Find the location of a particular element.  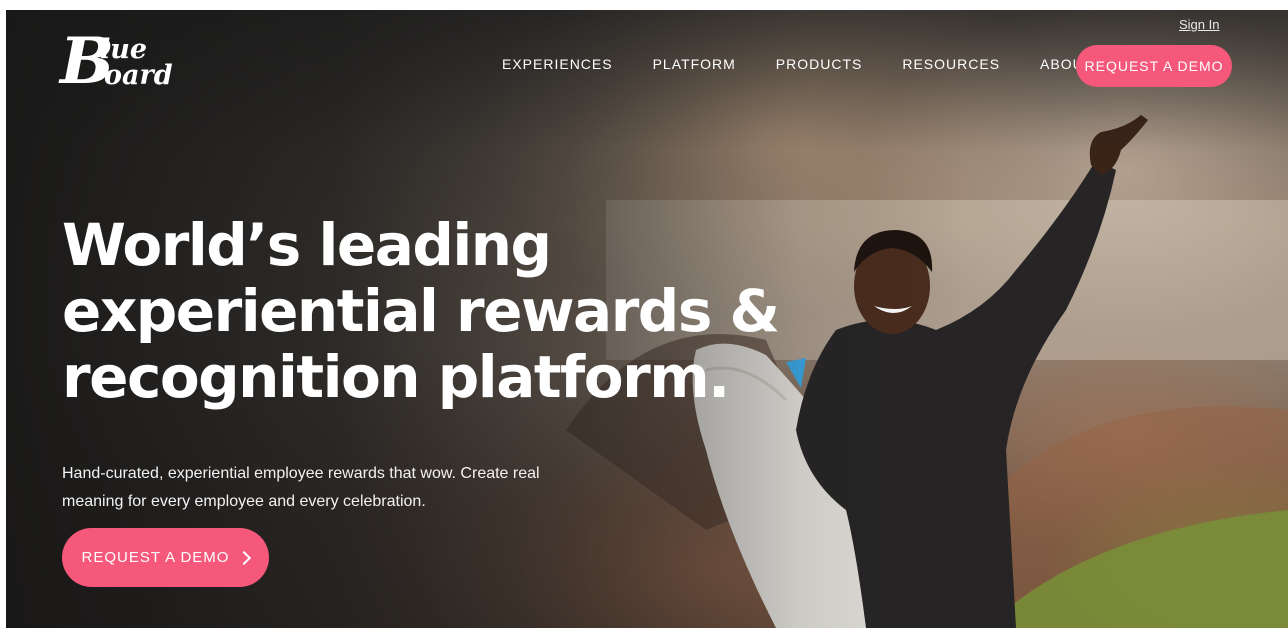

nav-experiences: EXPERIENCES is located at coordinates (557, 64).